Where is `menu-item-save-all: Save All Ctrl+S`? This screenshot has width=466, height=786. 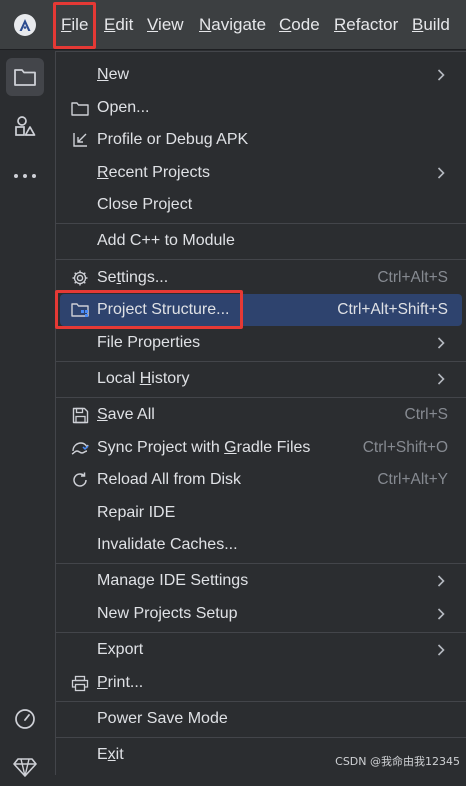
menu-item-save-all: Save All Ctrl+S is located at coordinates (261, 415).